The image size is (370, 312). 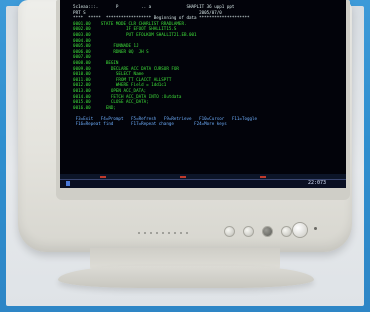 What do you see at coordinates (190, 228) in the screenshot?
I see `monitor-chin` at bounding box center [190, 228].